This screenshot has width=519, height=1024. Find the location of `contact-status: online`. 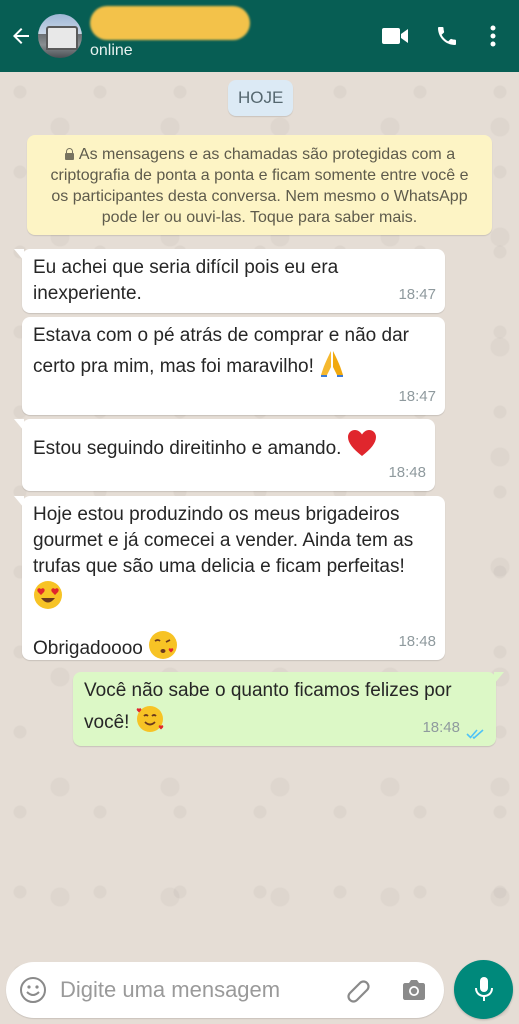

contact-status: online is located at coordinates (111, 50).